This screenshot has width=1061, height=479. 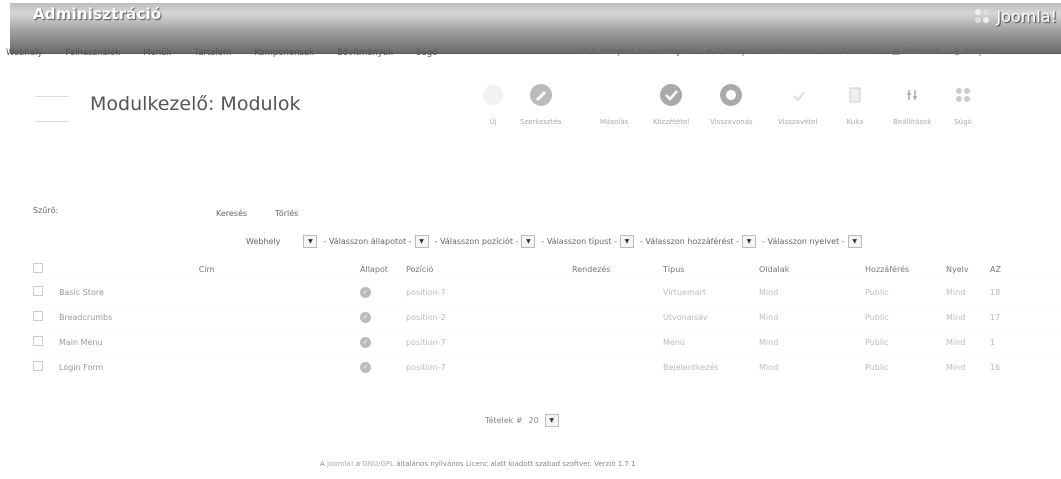 I want to click on module-title-link: Main Menu, so click(x=206, y=342).